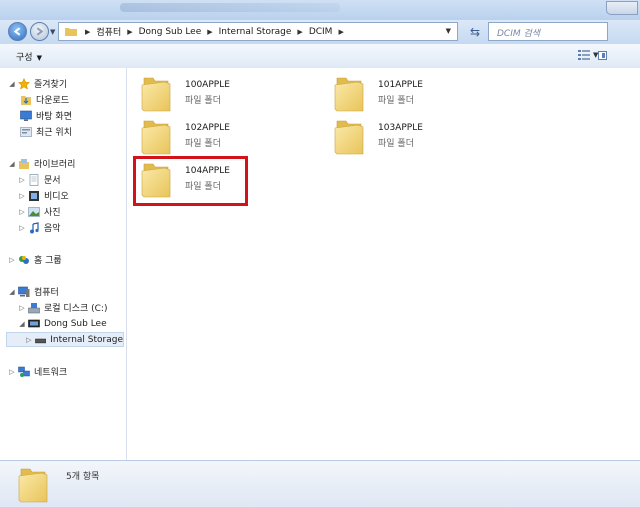 The image size is (640, 507). Describe the element at coordinates (320, 483) in the screenshot. I see `details-pane: 5개 항목` at that location.